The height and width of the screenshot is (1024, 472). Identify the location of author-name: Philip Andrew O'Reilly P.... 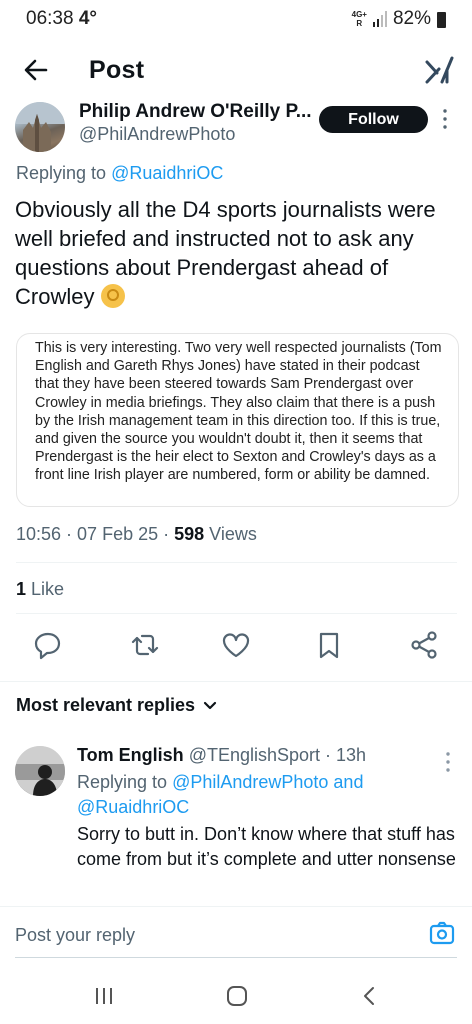
(195, 112).